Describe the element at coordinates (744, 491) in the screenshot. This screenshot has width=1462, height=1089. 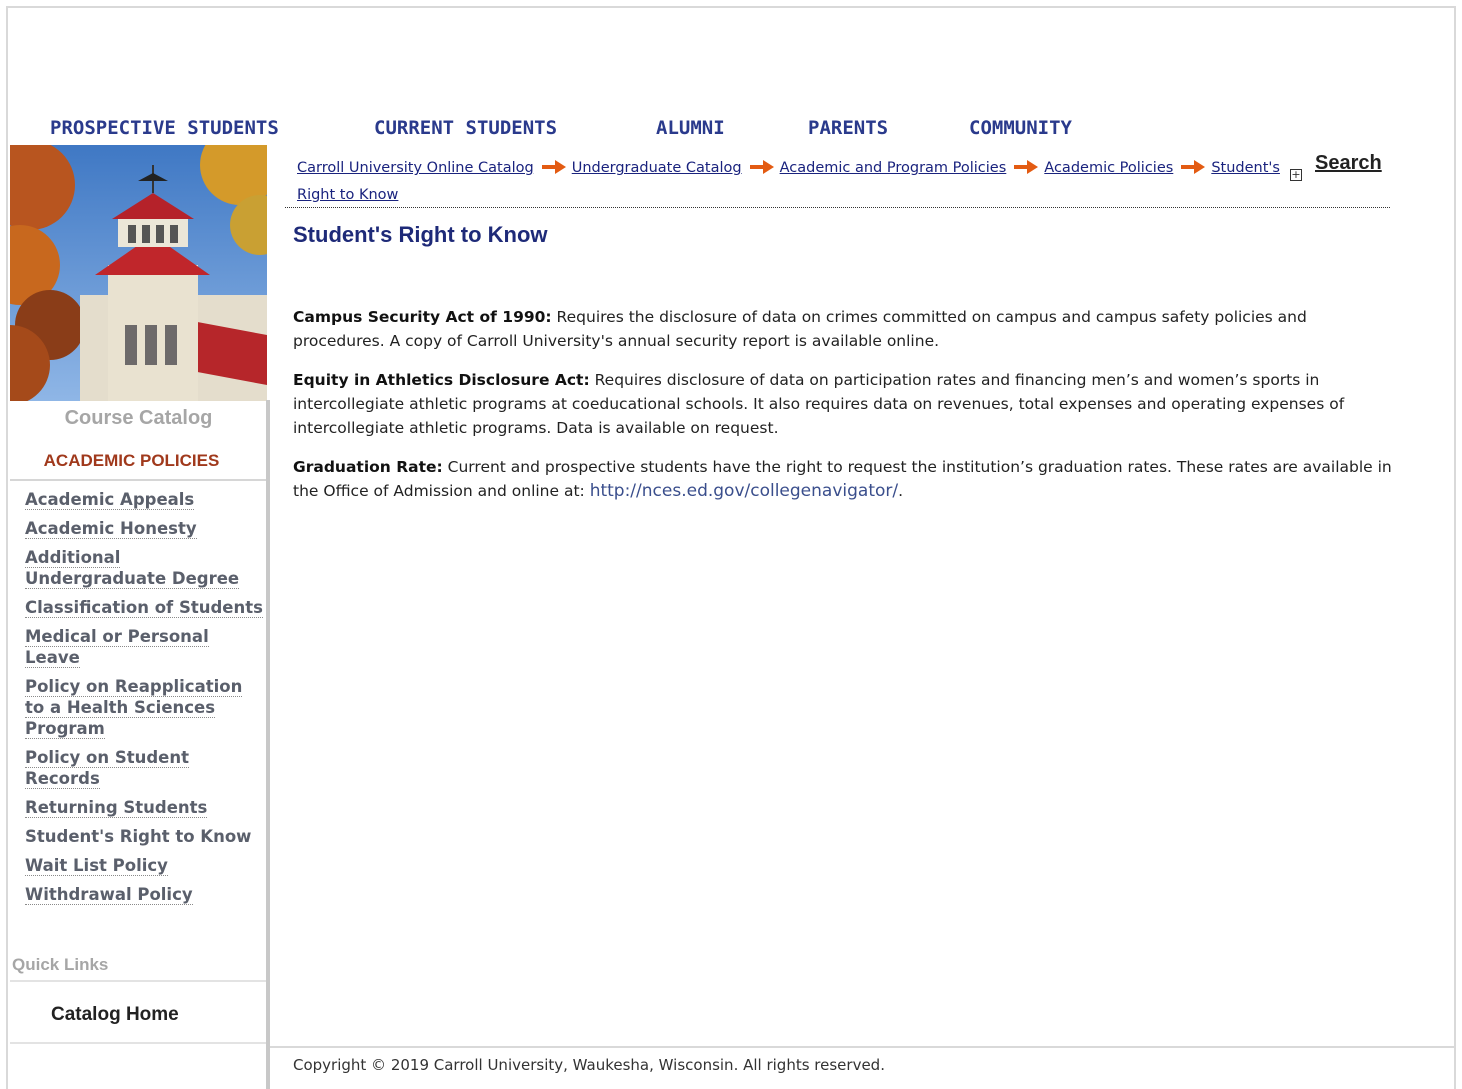
I see `college-navigator-link: http://nces.ed.gov/collegenavigator/` at that location.